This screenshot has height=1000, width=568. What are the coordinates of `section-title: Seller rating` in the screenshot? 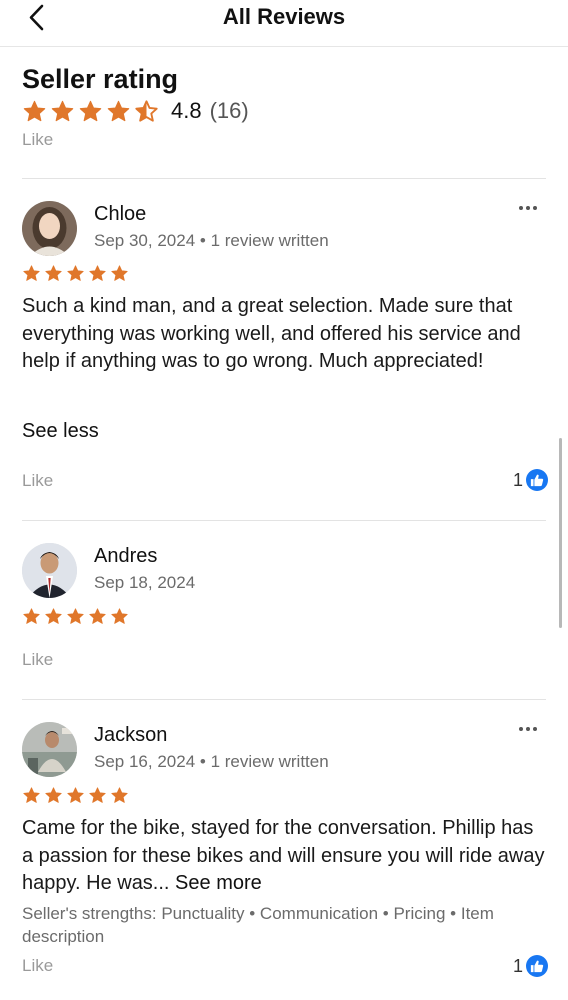 It's located at (100, 79).